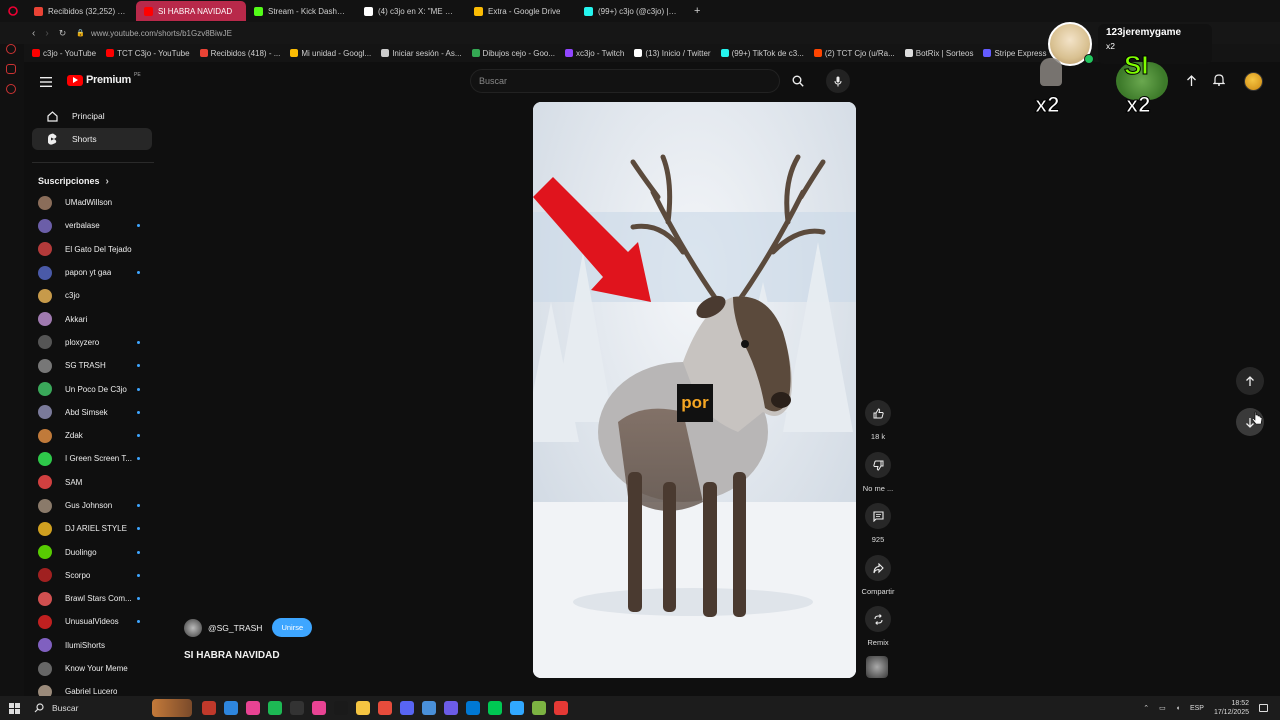  Describe the element at coordinates (13, 11) in the screenshot. I see `browser-menu-icon` at that location.